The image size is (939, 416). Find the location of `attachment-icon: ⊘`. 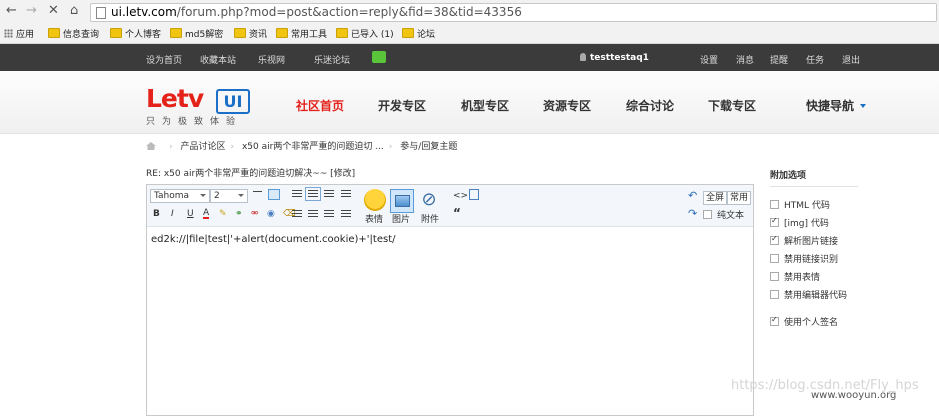

attachment-icon: ⊘ is located at coordinates (429, 200).